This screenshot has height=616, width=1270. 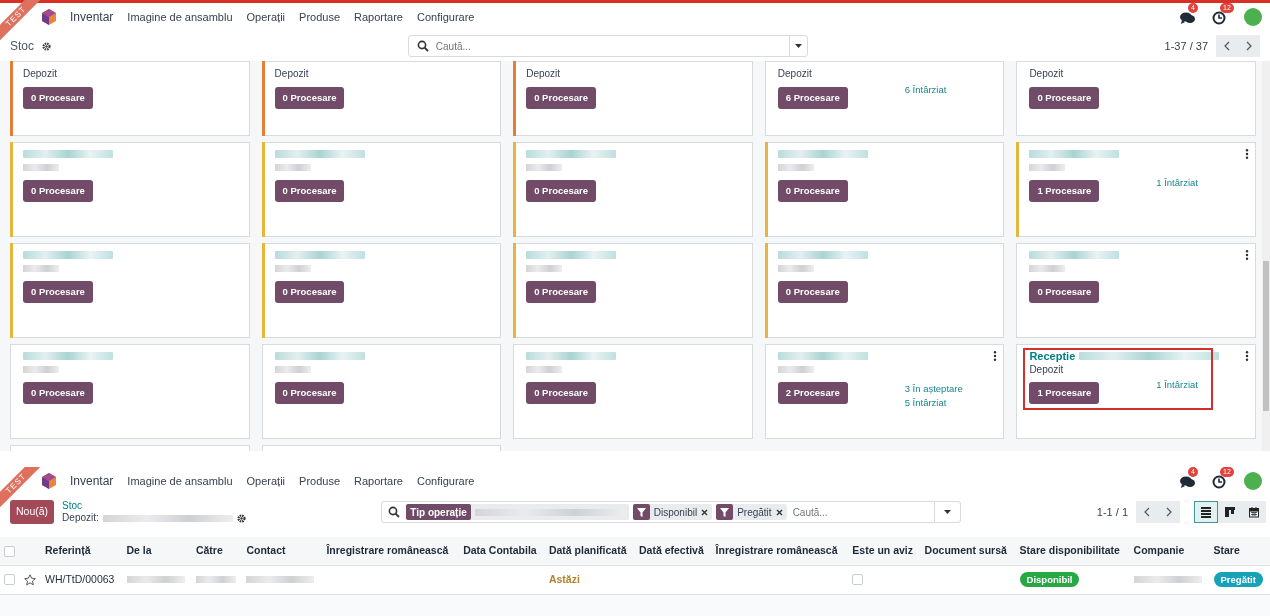 What do you see at coordinates (564, 578) in the screenshot?
I see `date-cell: Astăzi` at bounding box center [564, 578].